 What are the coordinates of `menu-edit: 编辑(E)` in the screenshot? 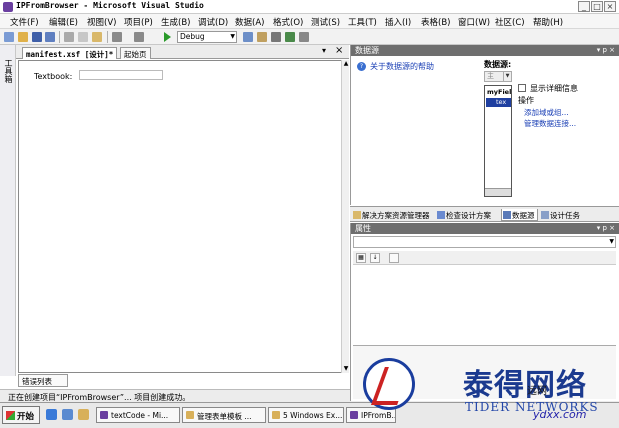 It's located at (63, 22).